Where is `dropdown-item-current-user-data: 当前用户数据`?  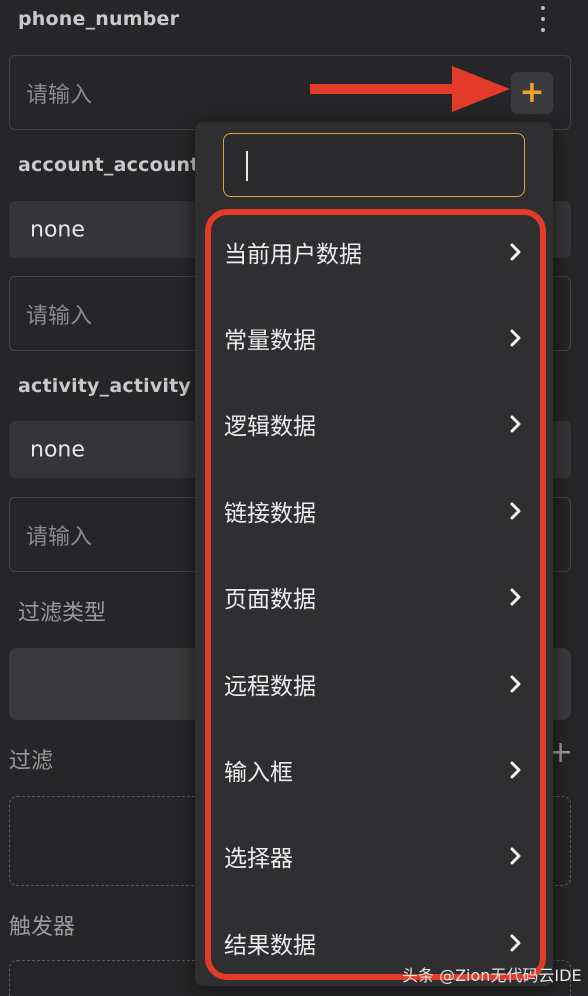
dropdown-item-current-user-data: 当前用户数据 is located at coordinates (375, 252).